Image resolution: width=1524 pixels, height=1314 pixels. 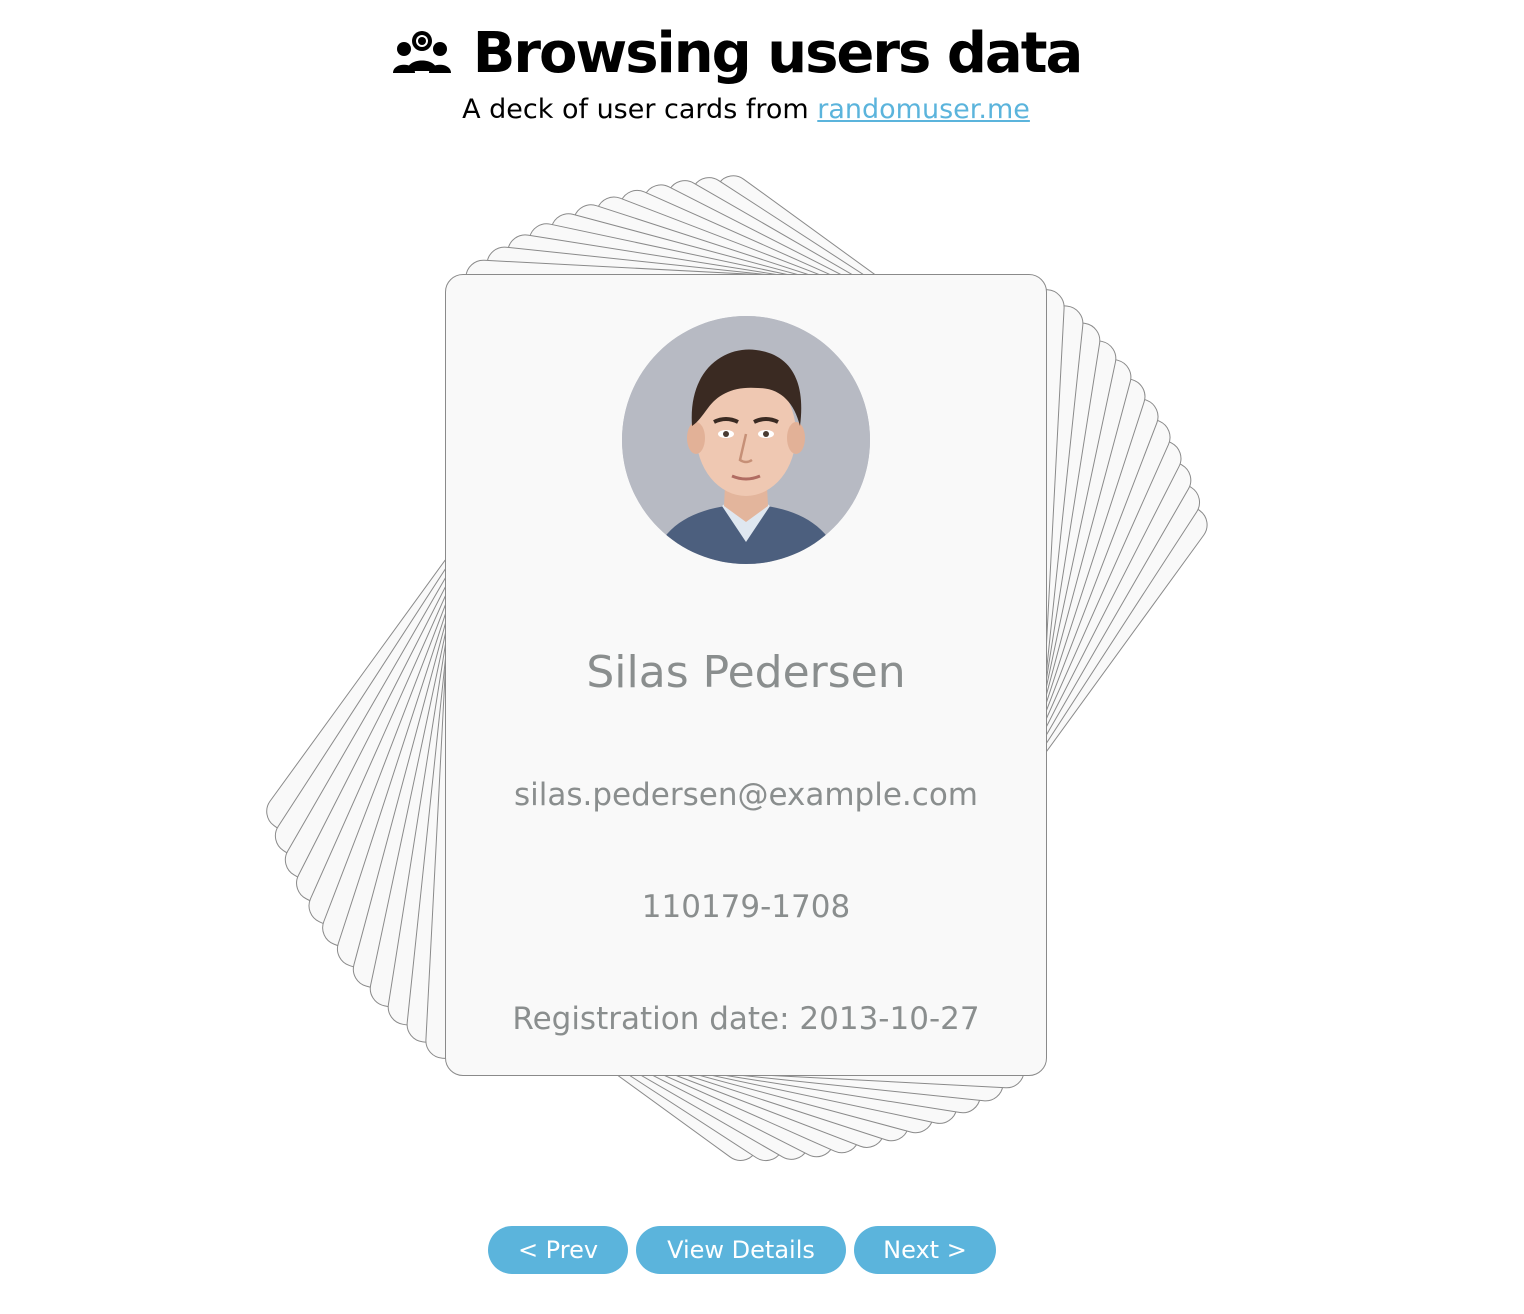 I want to click on user-avatar, so click(x=746, y=440).